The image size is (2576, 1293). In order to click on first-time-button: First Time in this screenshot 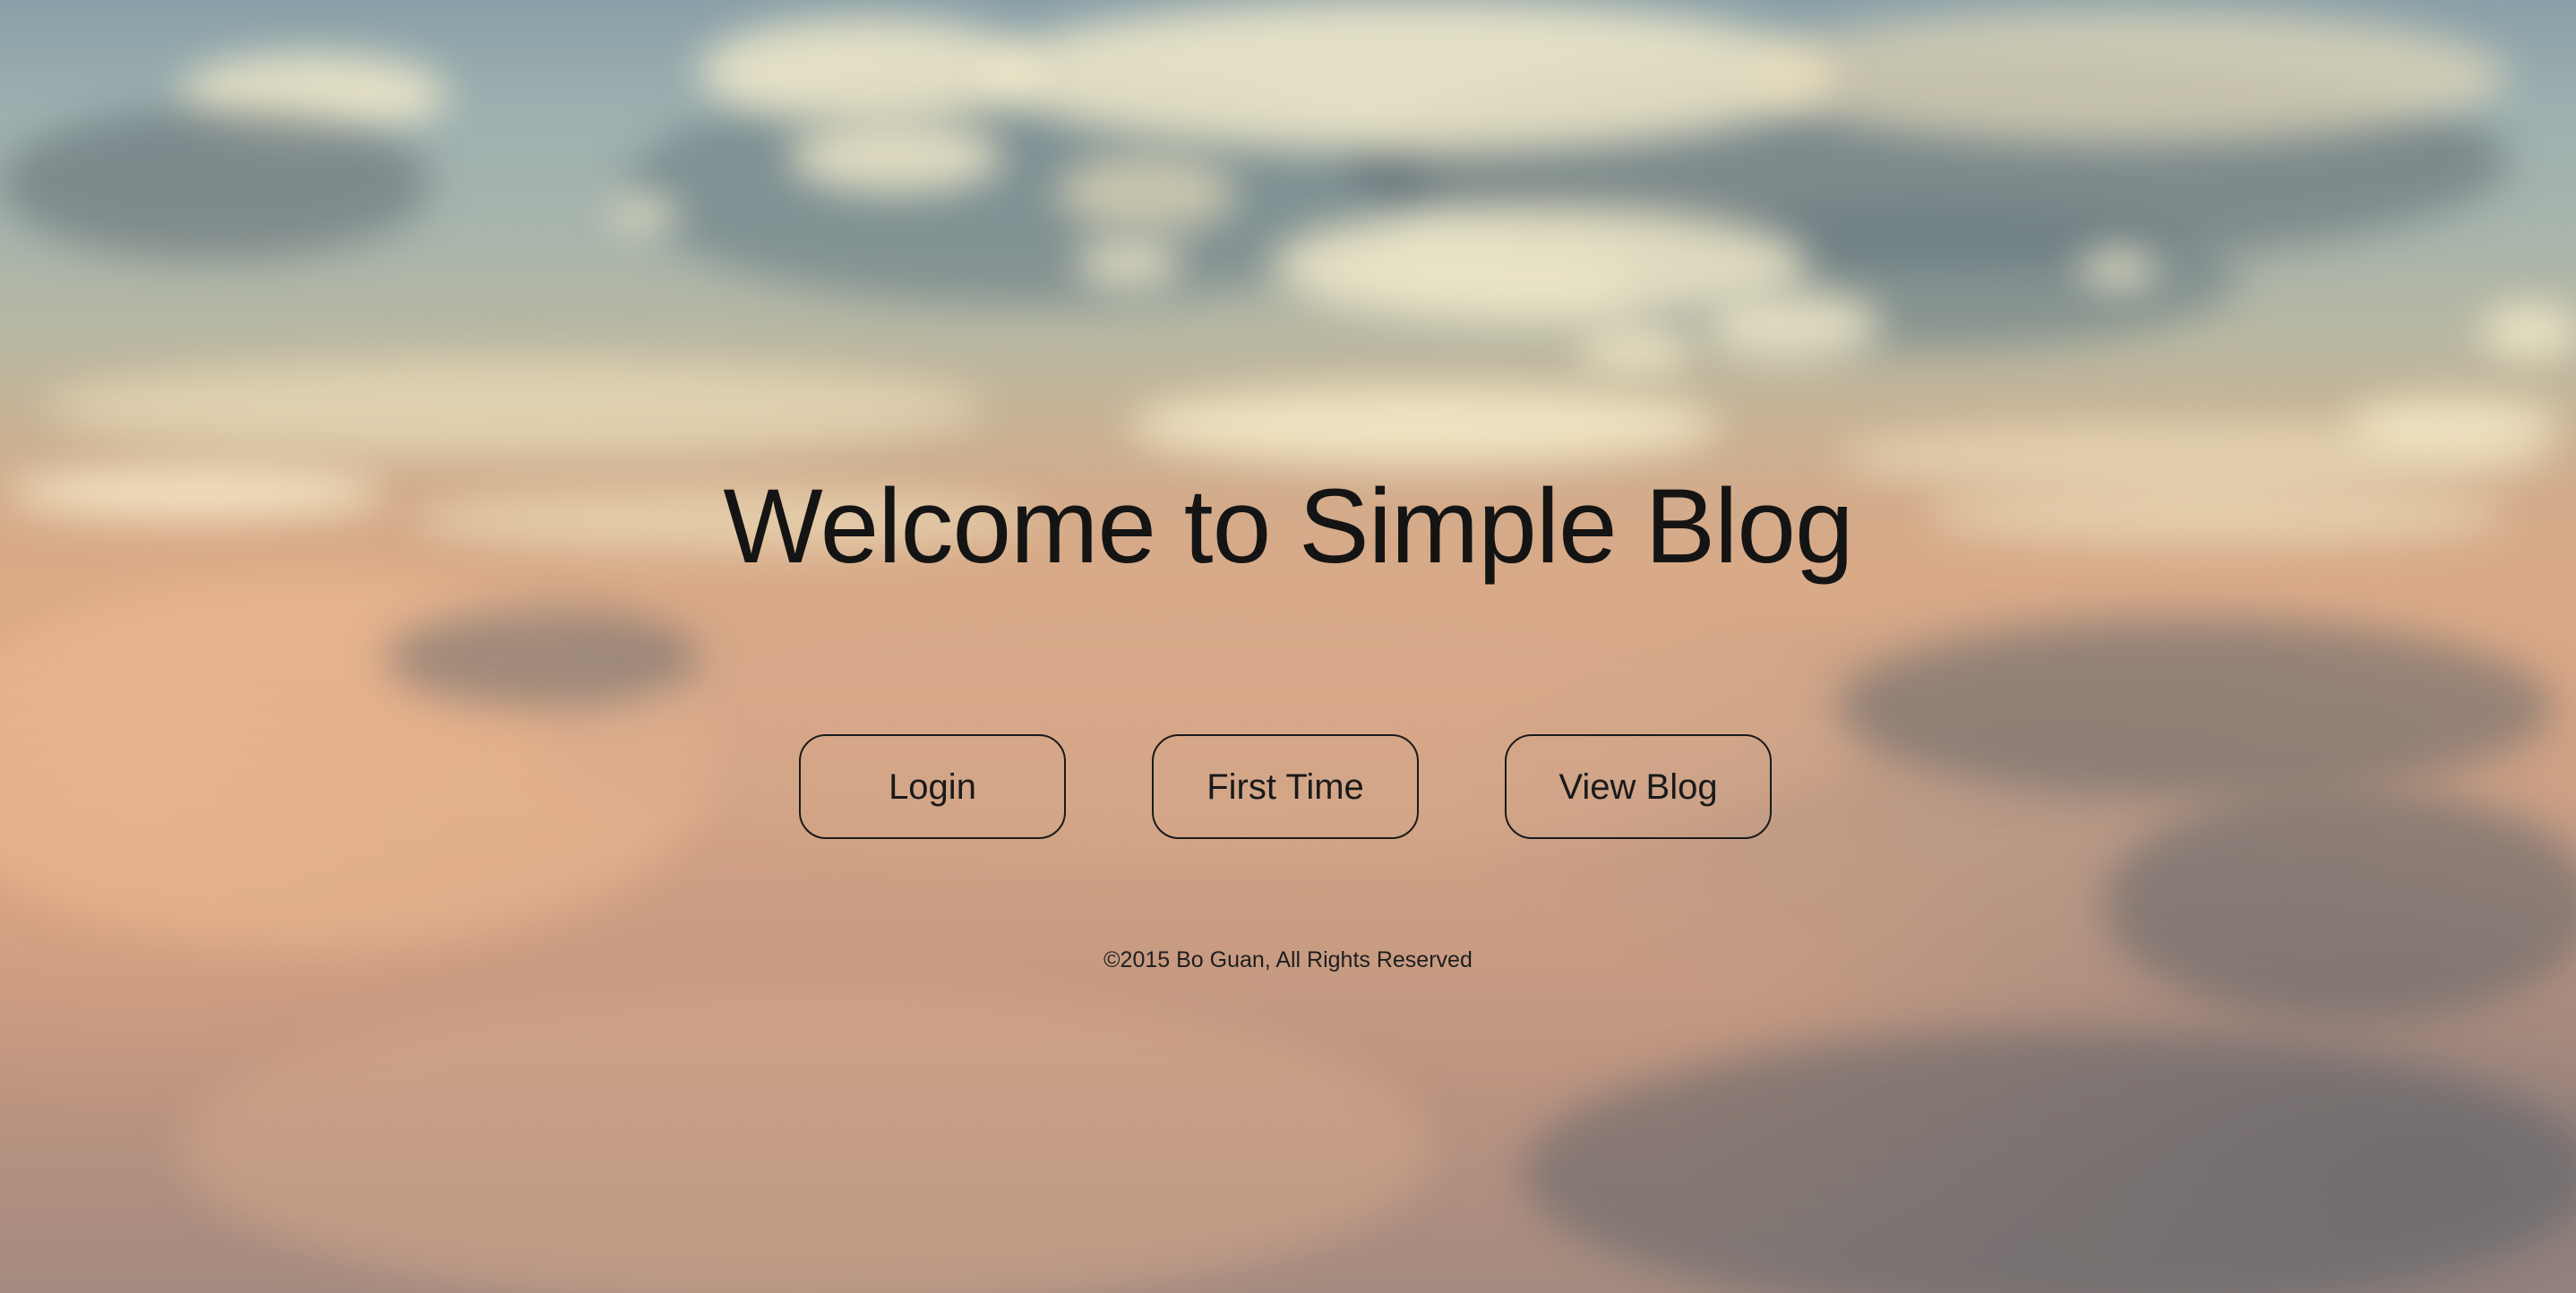, I will do `click(1285, 786)`.